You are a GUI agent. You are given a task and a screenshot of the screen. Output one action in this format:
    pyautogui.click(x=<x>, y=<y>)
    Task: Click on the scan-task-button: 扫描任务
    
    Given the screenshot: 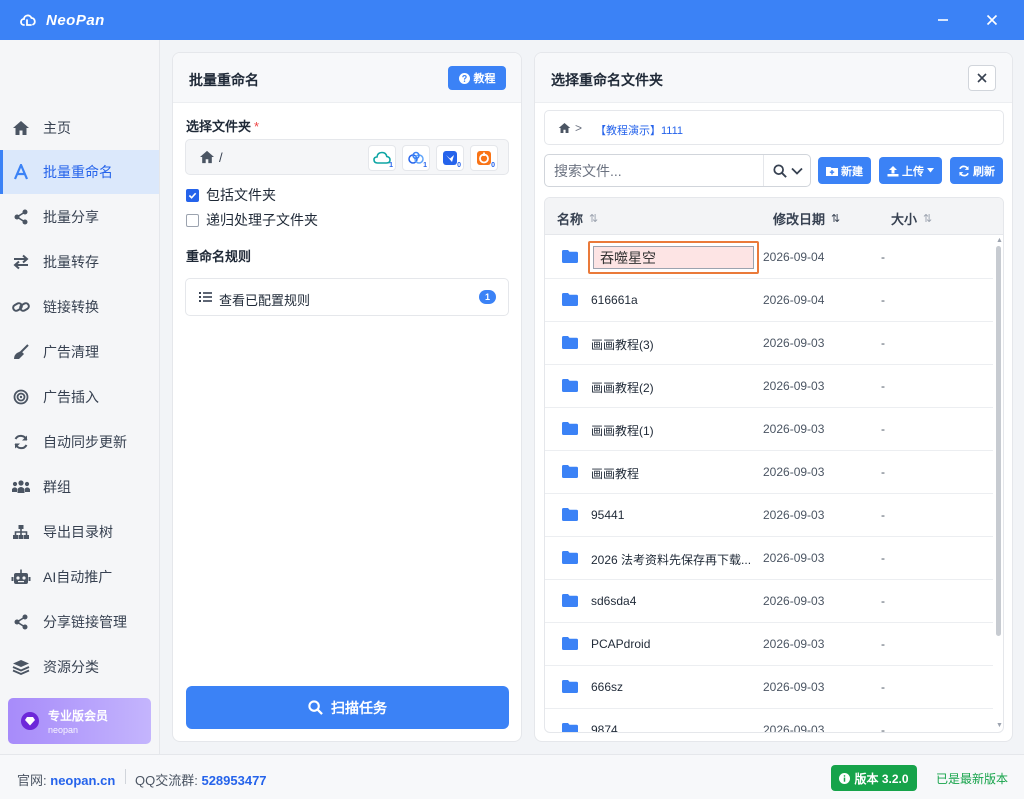 What is the action you would take?
    pyautogui.click(x=347, y=707)
    